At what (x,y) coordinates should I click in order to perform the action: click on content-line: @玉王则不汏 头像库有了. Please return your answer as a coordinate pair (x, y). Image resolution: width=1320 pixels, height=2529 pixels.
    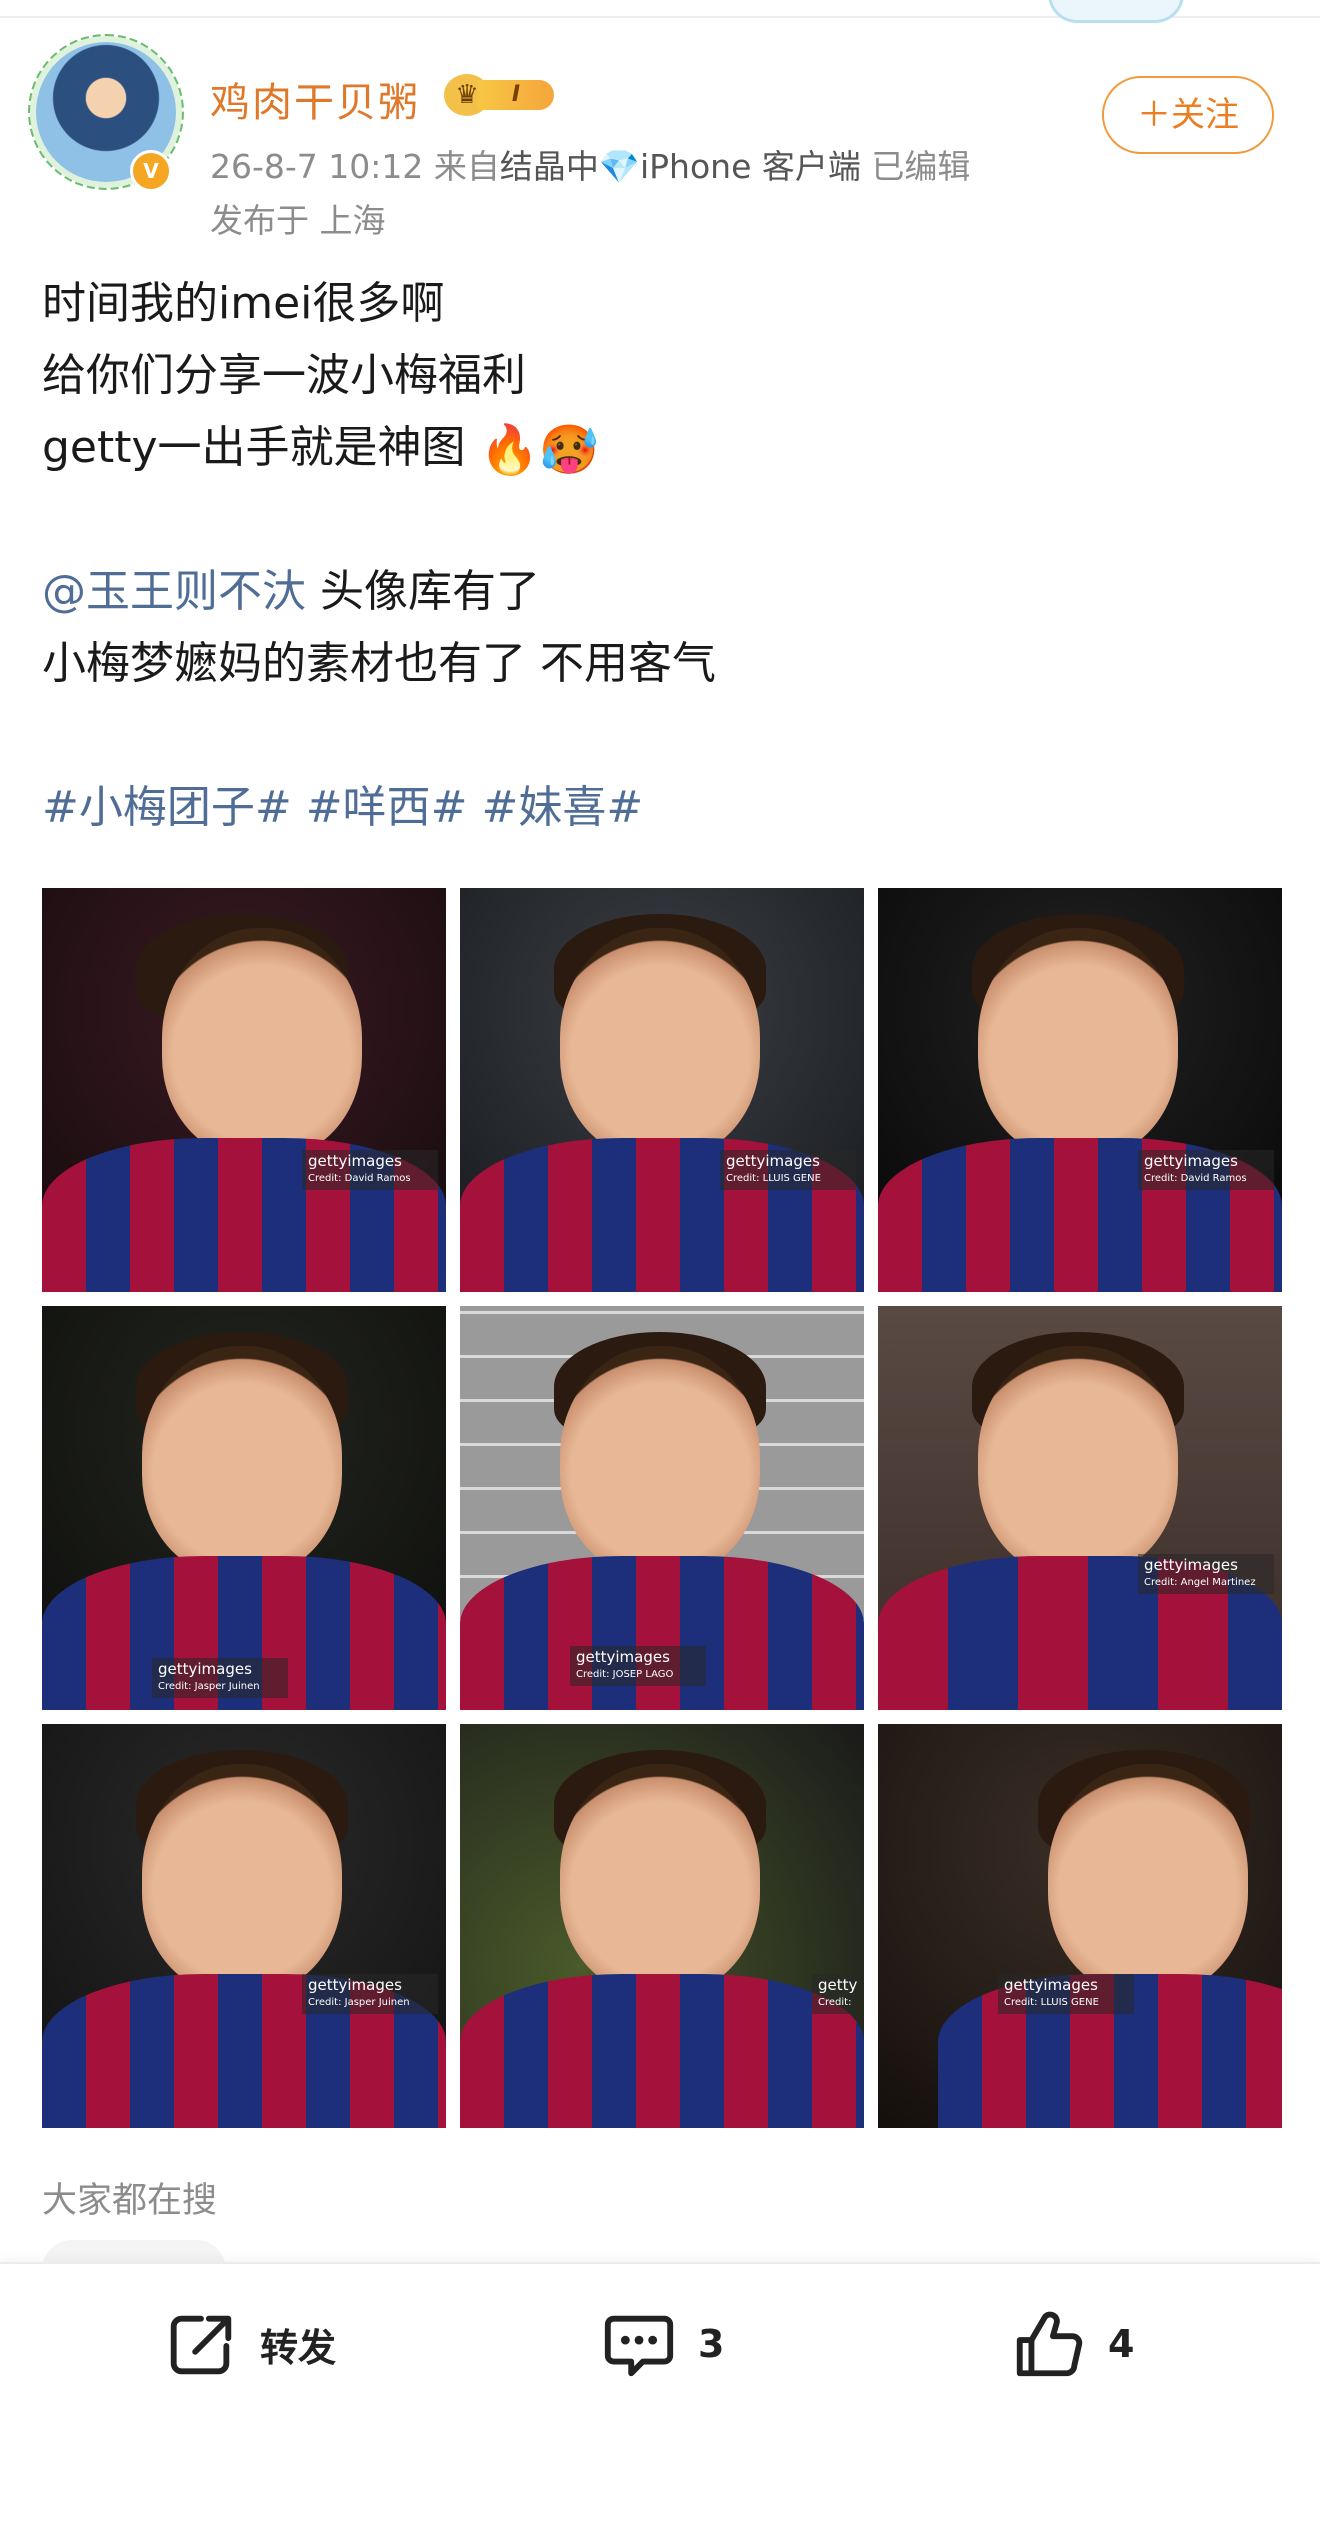
    Looking at the image, I should click on (291, 591).